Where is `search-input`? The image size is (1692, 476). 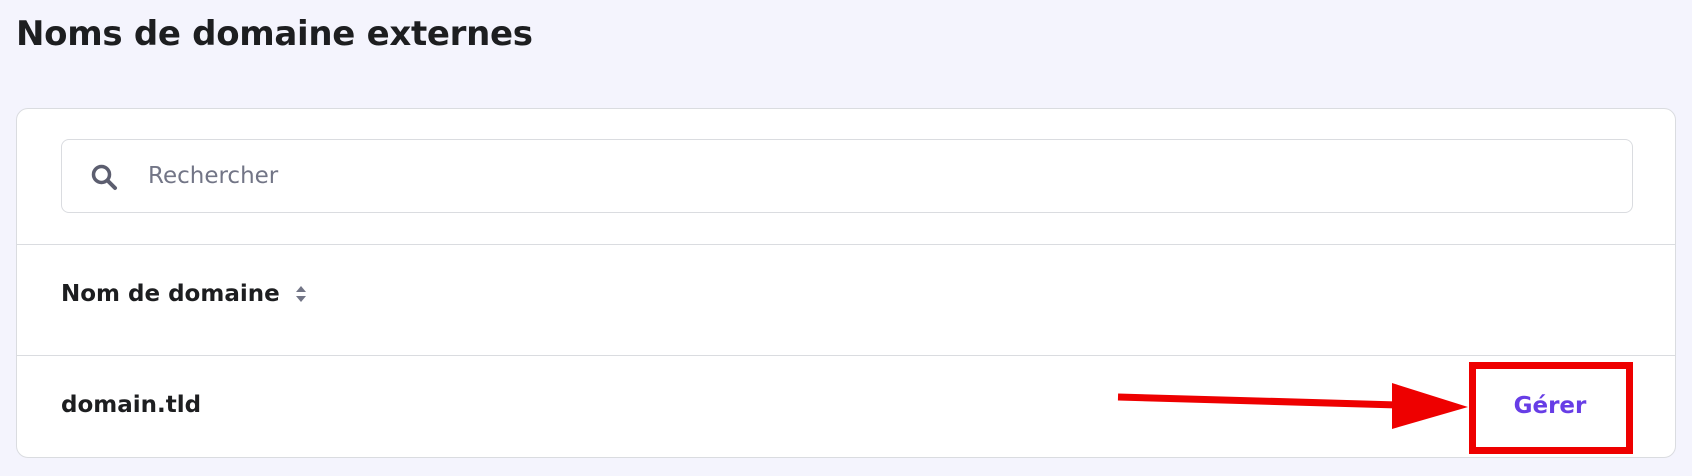
search-input is located at coordinates (878, 176).